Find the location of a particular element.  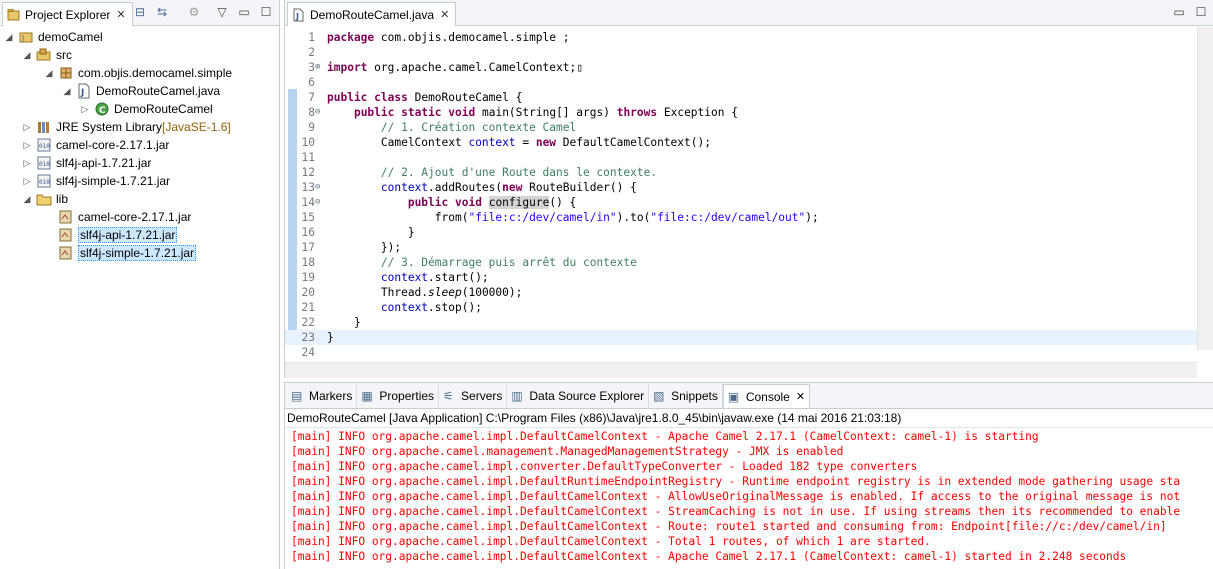

tree-item-jar-file: camel-core-2.17.1.jar is located at coordinates (117, 217).